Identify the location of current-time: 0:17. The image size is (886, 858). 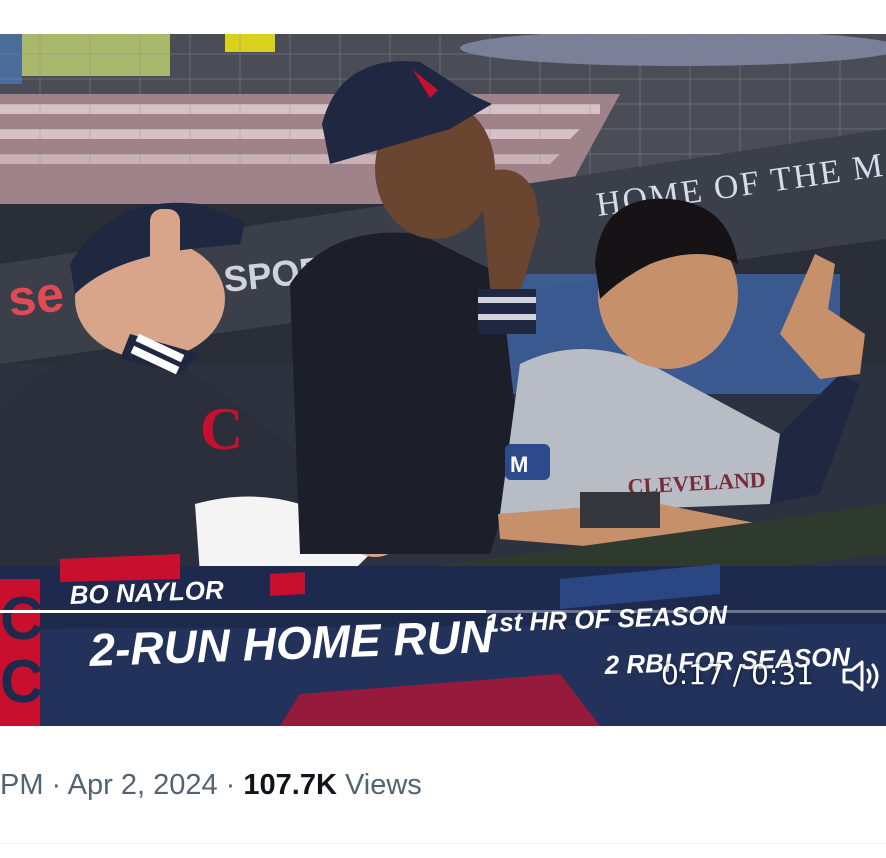
(692, 674).